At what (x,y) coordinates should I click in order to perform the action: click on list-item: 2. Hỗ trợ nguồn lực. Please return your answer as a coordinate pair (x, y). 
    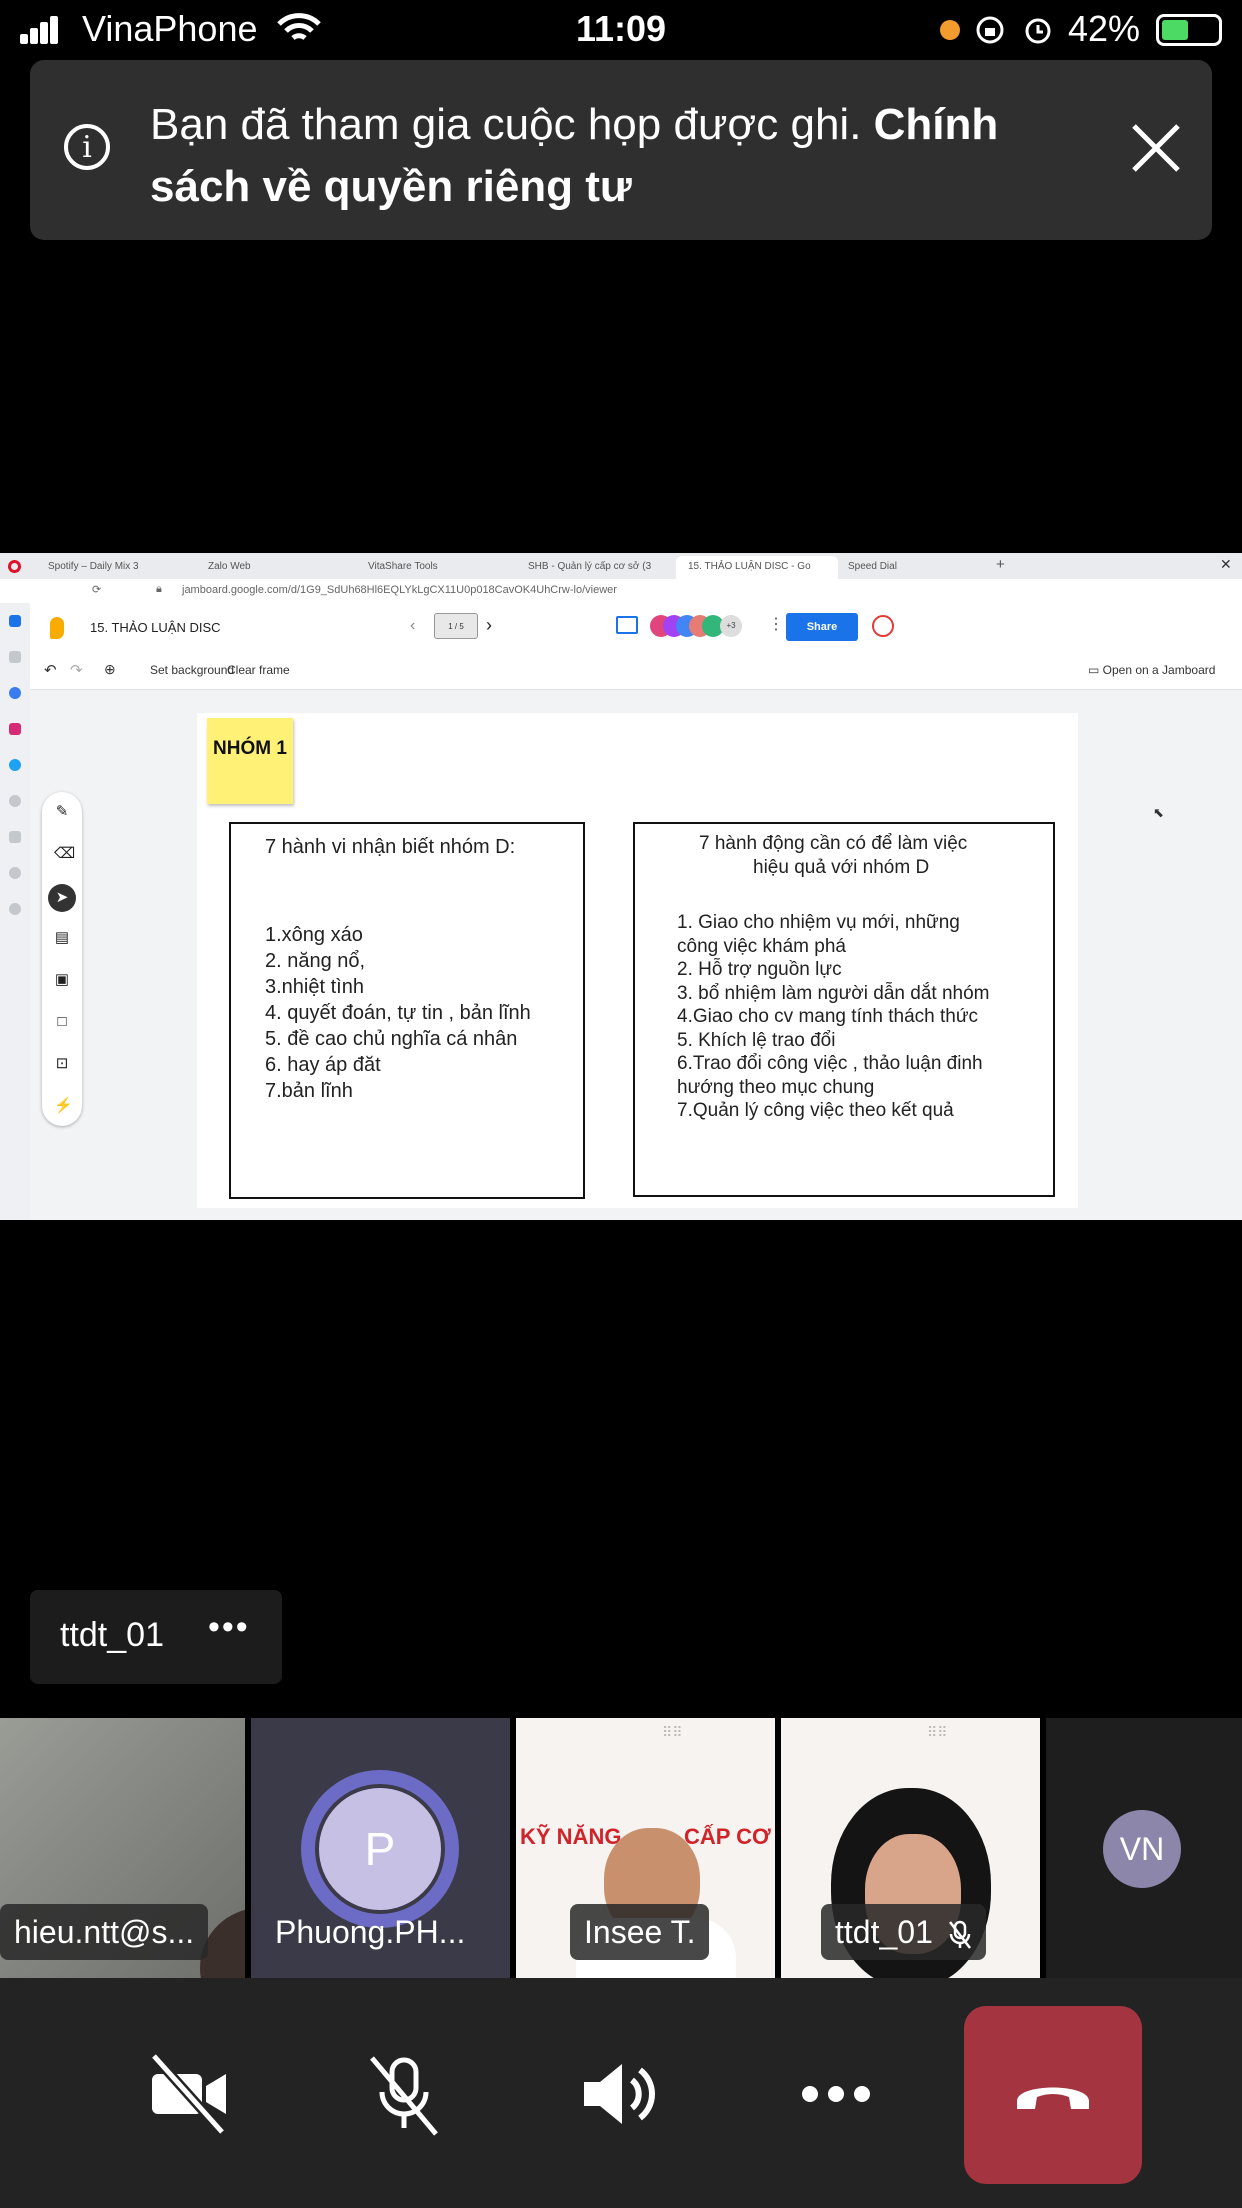
    Looking at the image, I should click on (759, 969).